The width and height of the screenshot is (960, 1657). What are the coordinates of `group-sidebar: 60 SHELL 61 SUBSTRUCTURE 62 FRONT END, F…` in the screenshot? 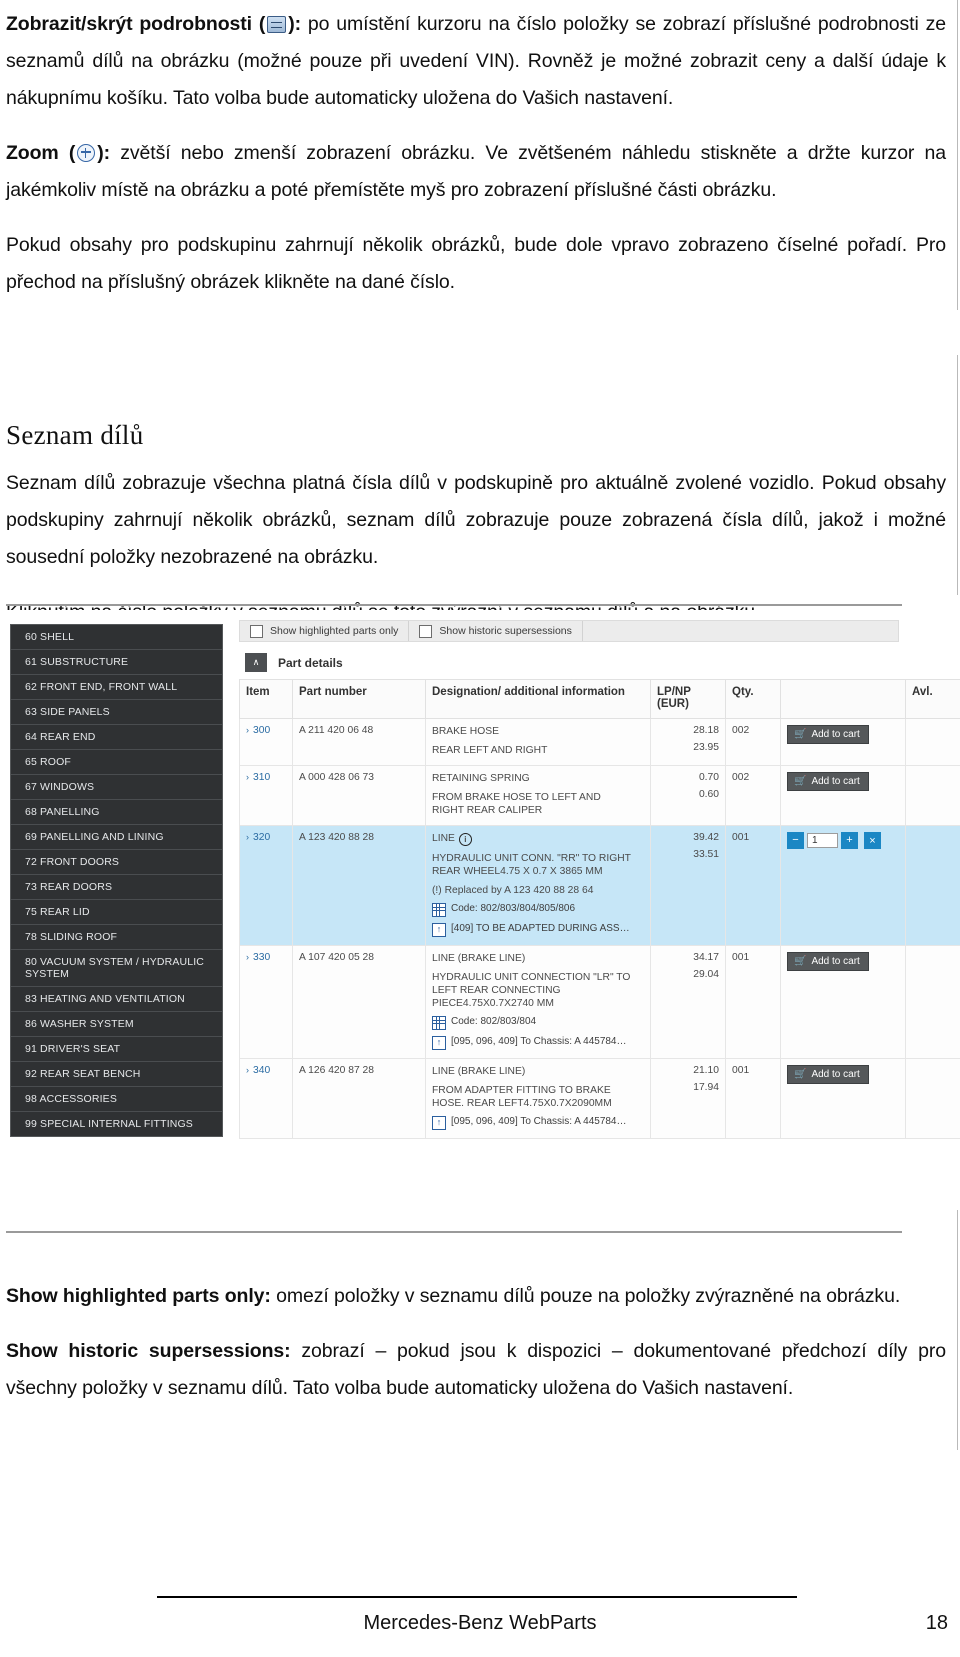 It's located at (116, 880).